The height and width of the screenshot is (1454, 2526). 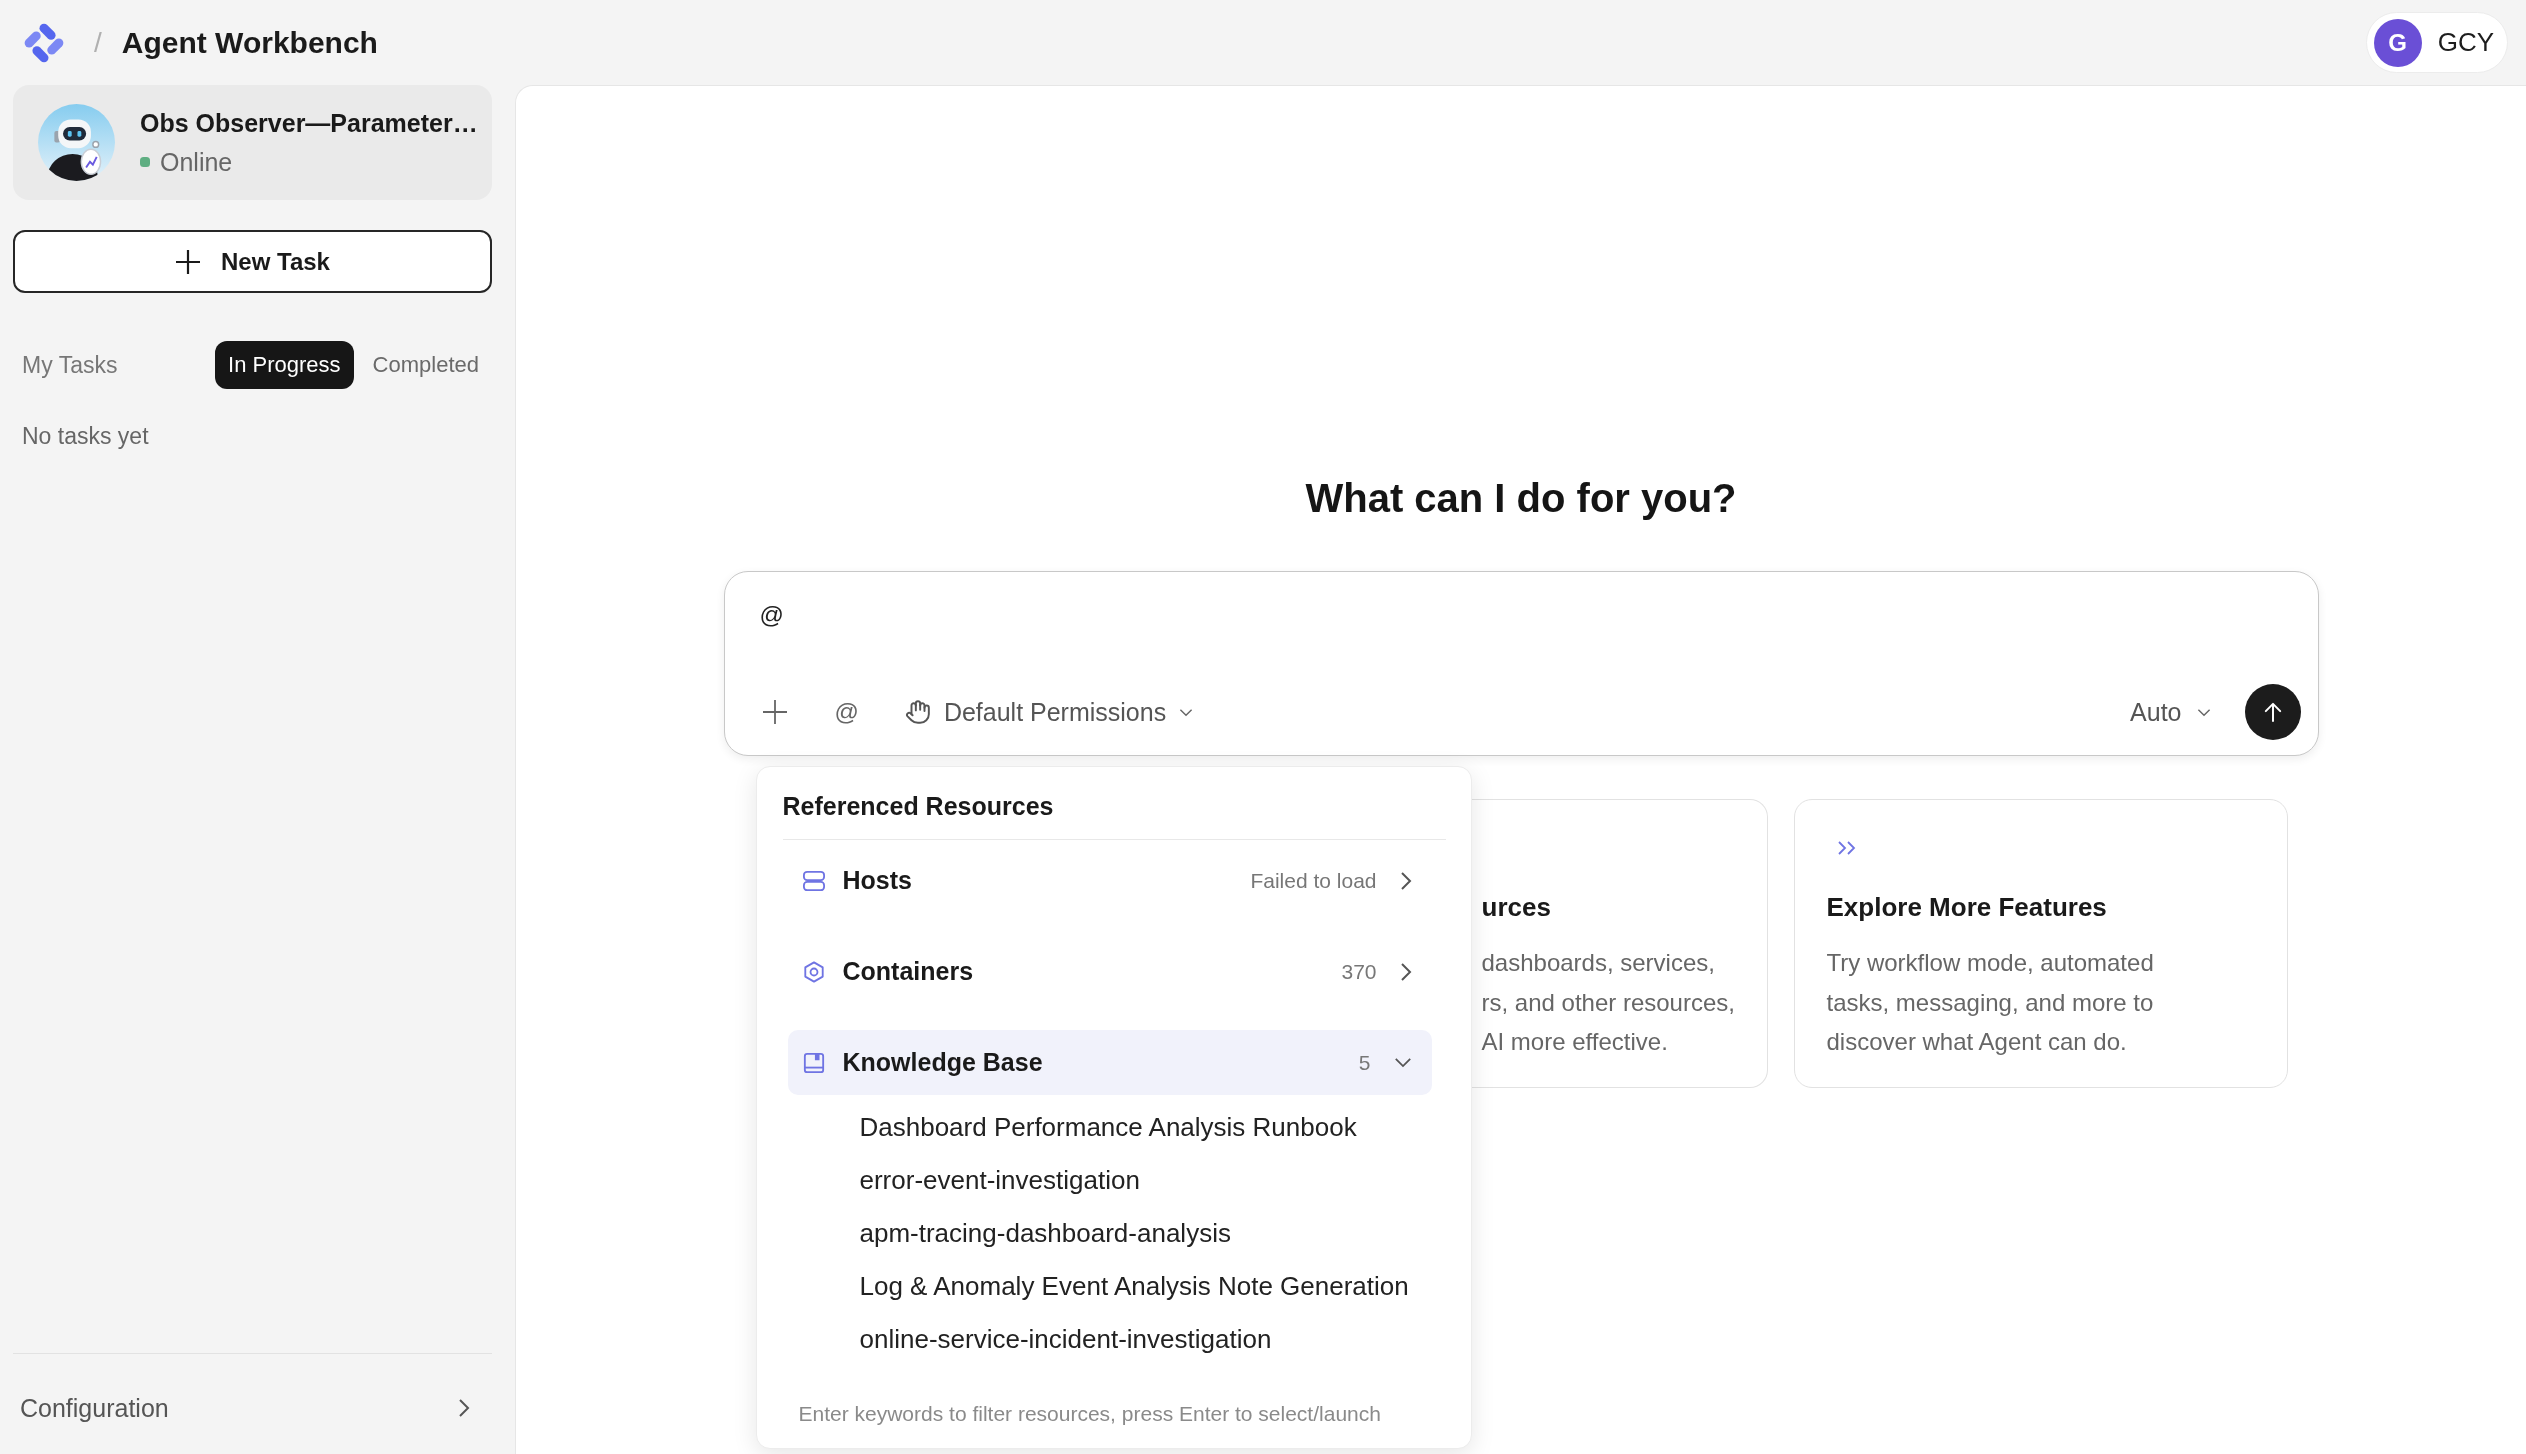 What do you see at coordinates (1109, 880) in the screenshot?
I see `resource-category: Hosts Failed to load` at bounding box center [1109, 880].